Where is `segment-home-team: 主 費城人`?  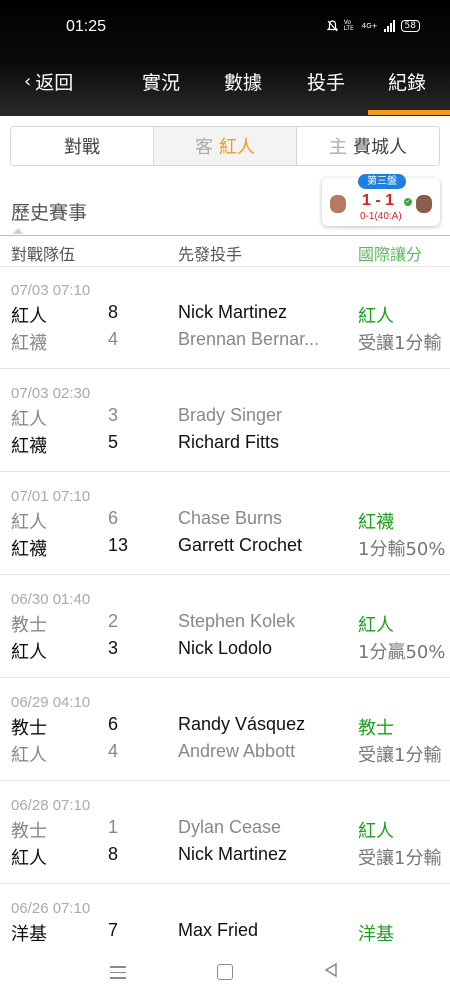
segment-home-team: 主 費城人 is located at coordinates (368, 146).